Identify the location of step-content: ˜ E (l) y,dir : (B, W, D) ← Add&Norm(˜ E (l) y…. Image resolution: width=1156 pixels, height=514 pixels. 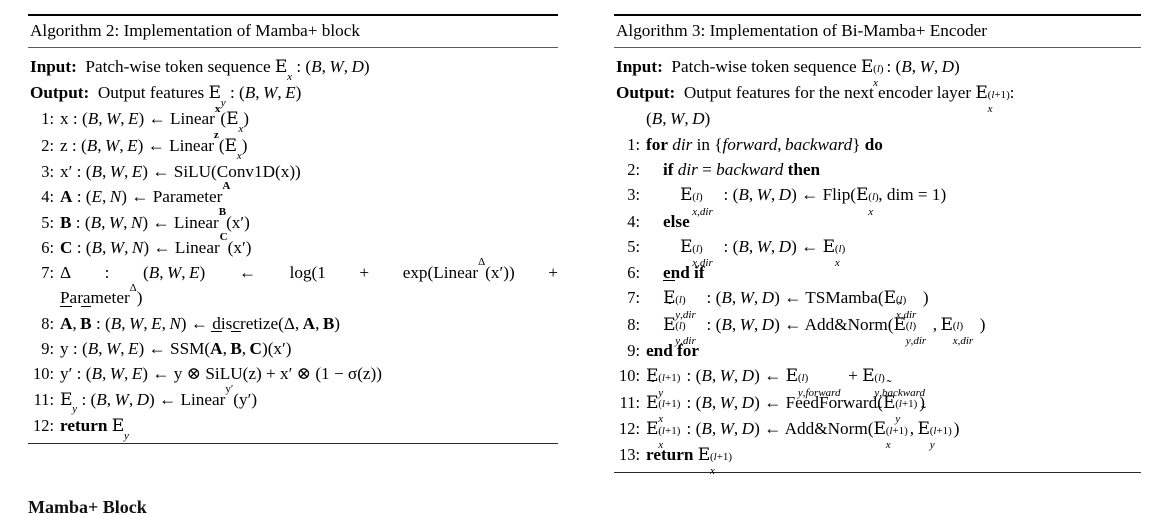
(824, 323).